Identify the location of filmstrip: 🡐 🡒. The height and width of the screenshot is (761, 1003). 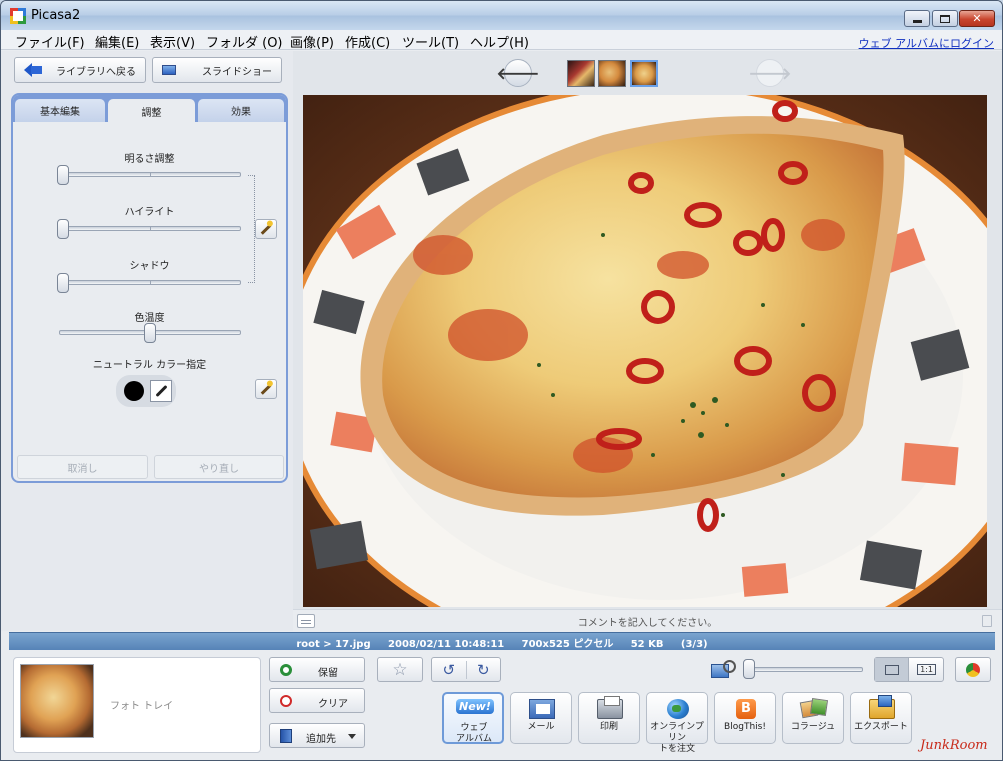
(647, 72).